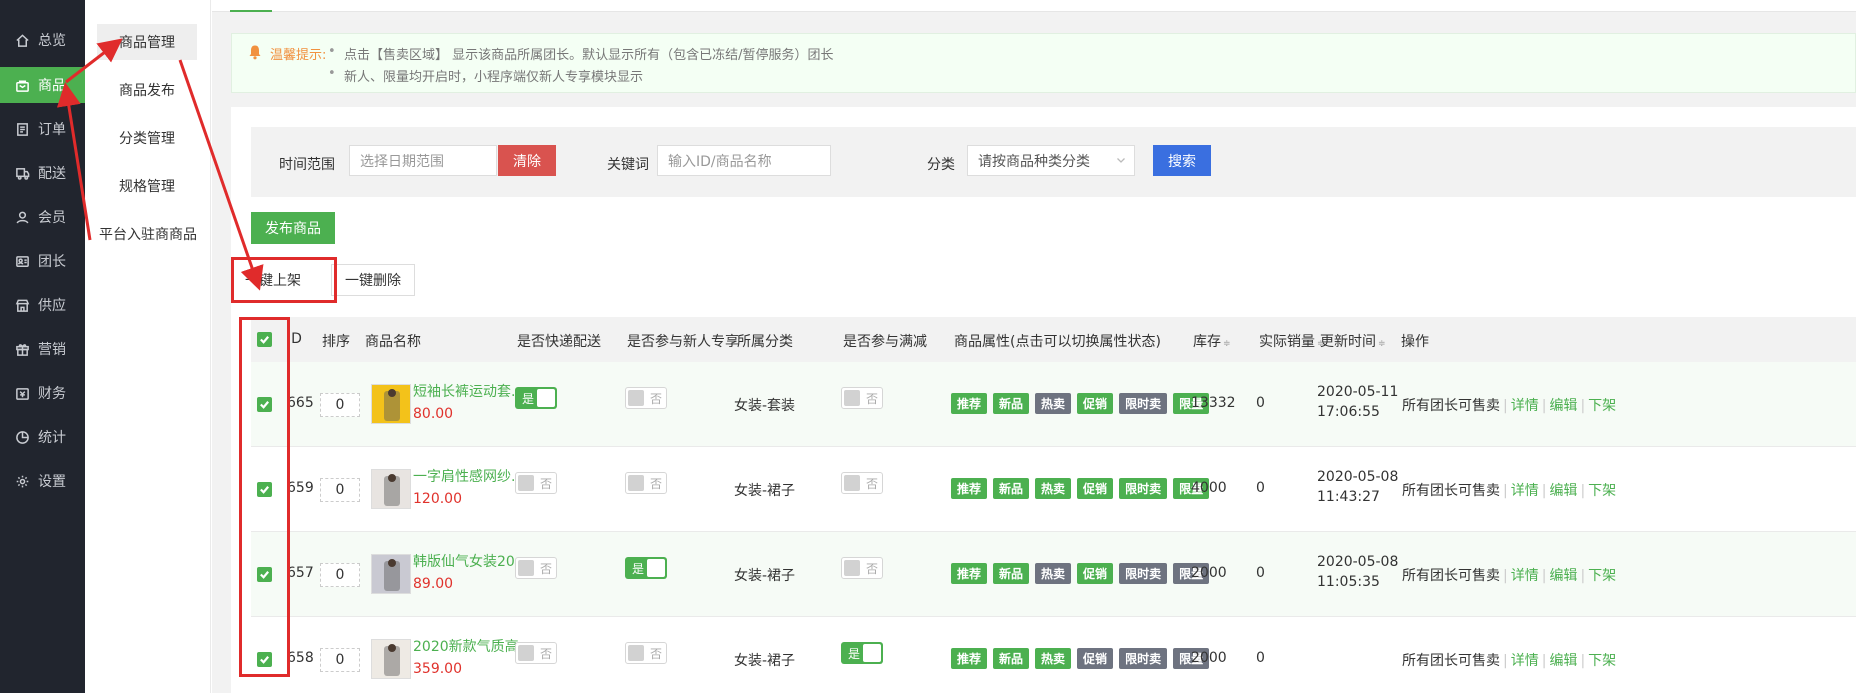 Image resolution: width=1856 pixels, height=693 pixels. What do you see at coordinates (1182, 160) in the screenshot?
I see `search-button: 搜索` at bounding box center [1182, 160].